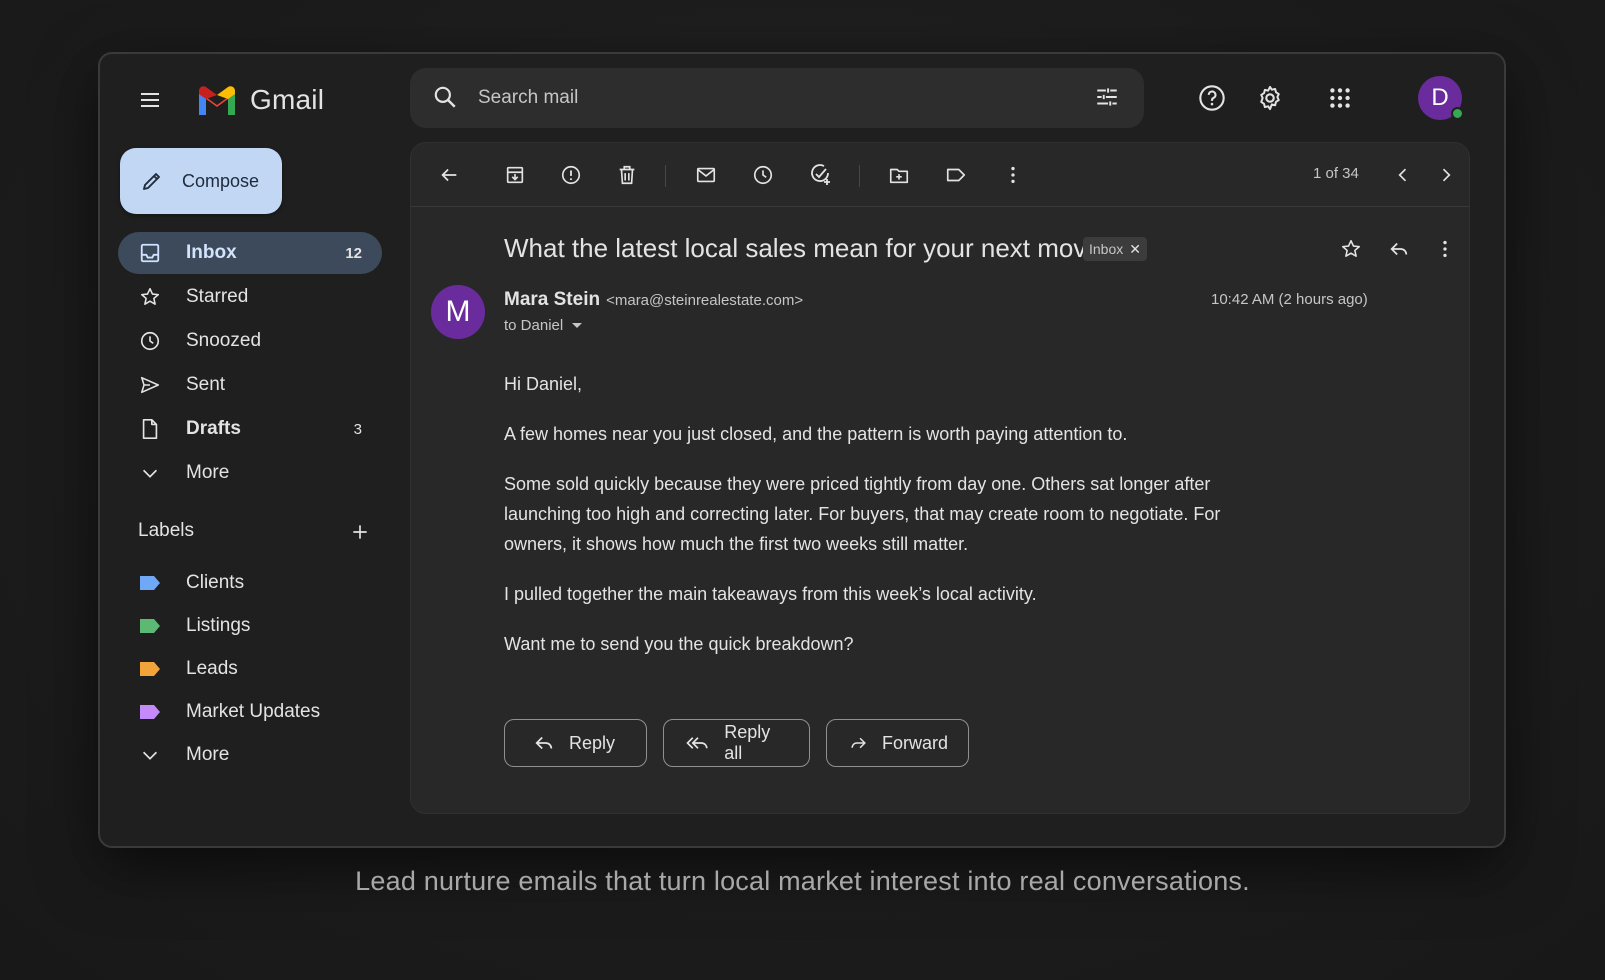 The height and width of the screenshot is (980, 1605). I want to click on reply-icon, so click(544, 743).